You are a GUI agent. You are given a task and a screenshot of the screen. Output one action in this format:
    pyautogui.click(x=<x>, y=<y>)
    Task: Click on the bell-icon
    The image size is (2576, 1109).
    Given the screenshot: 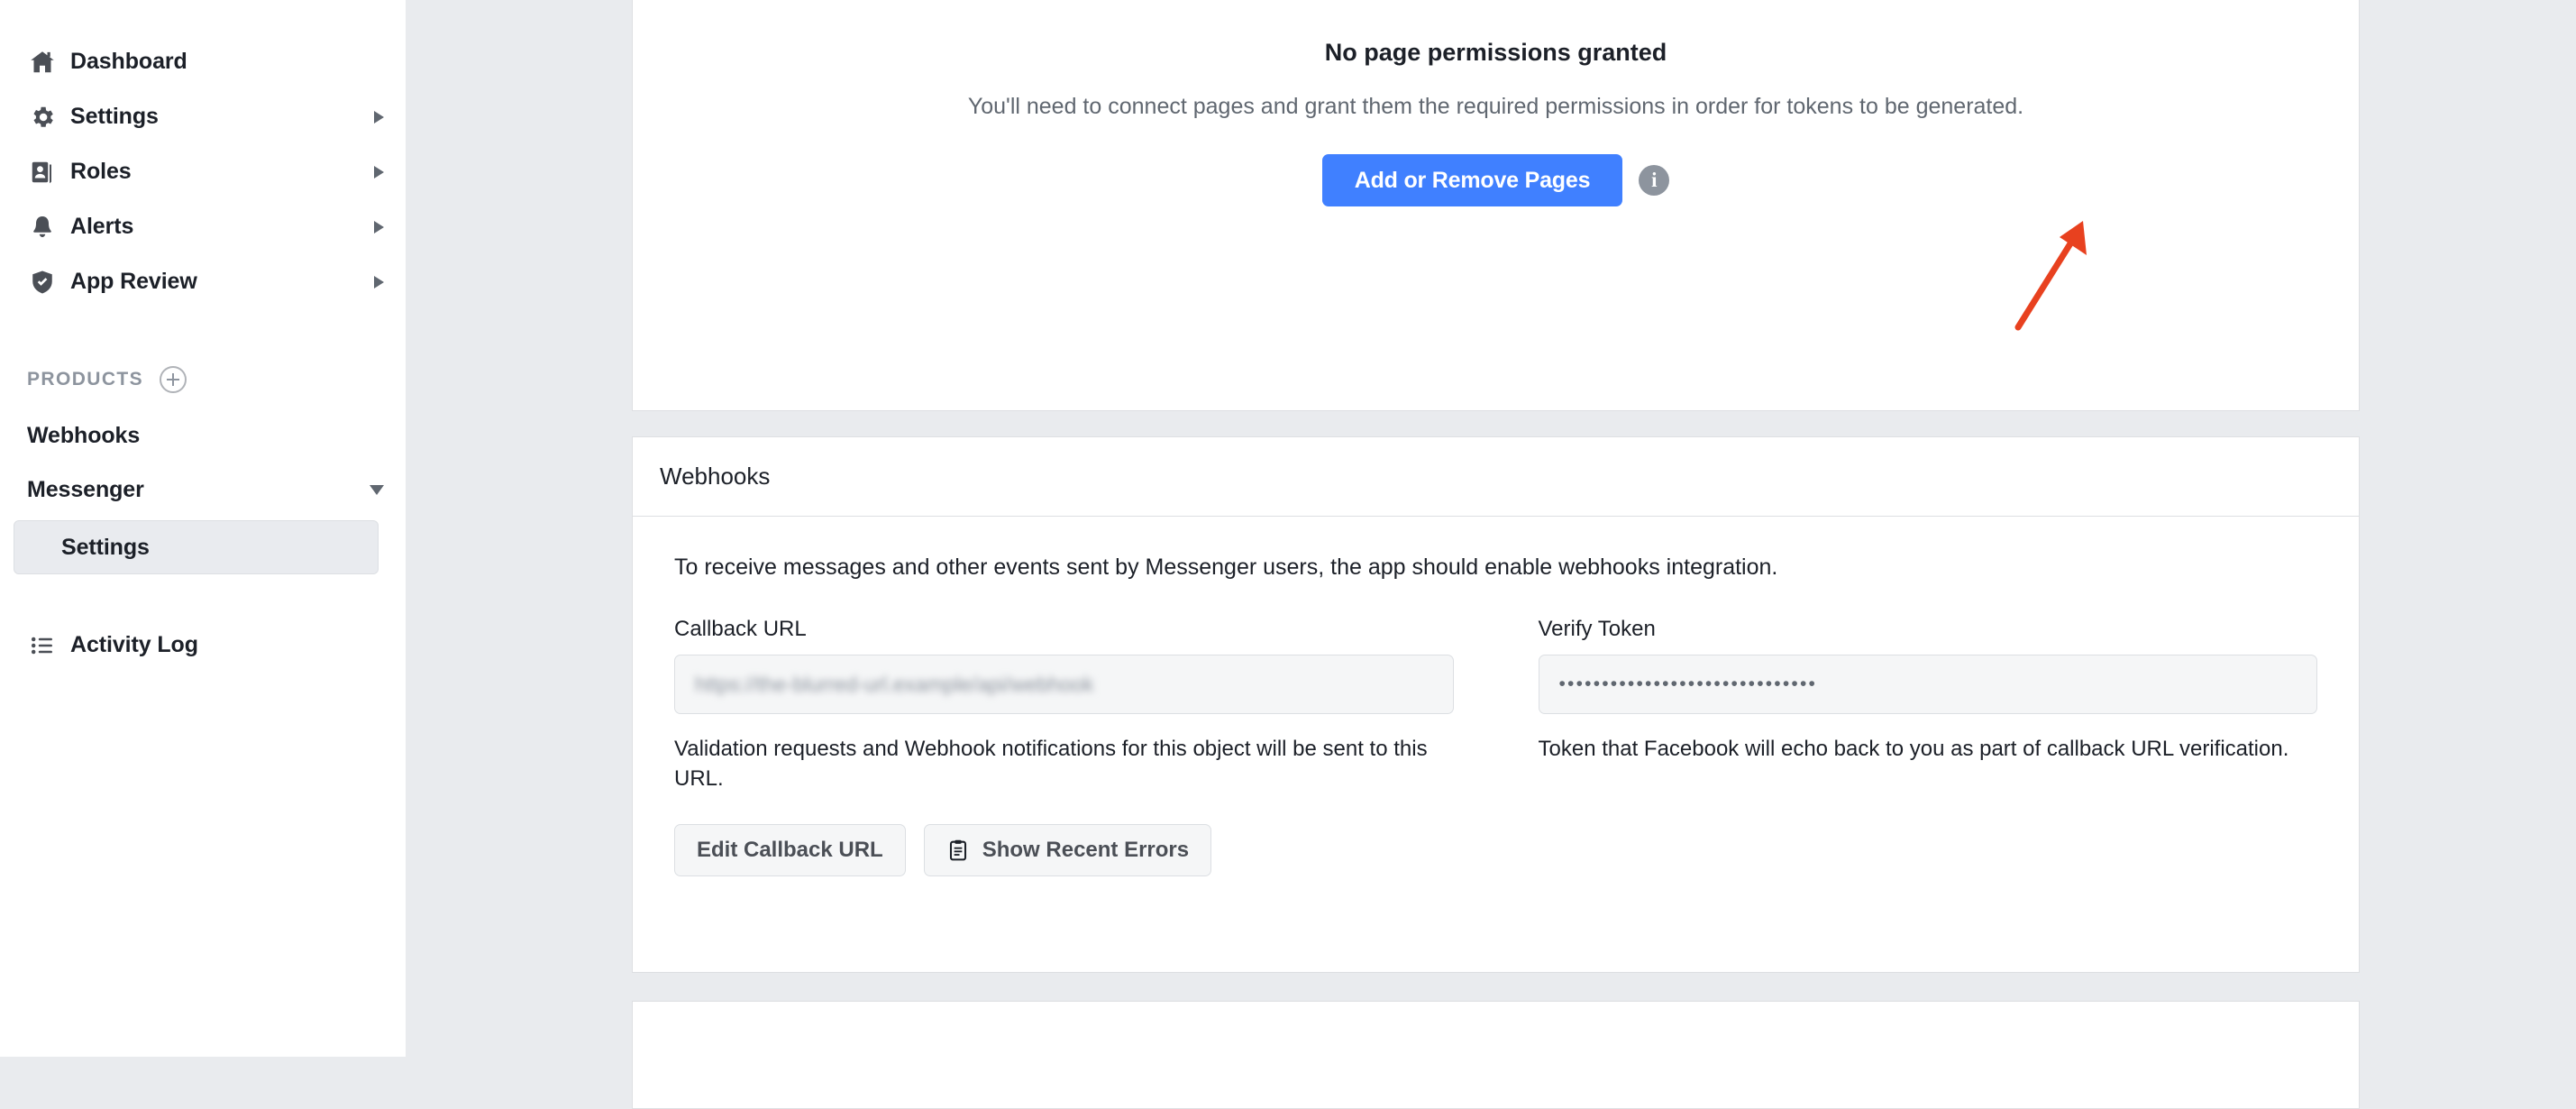 What is the action you would take?
    pyautogui.click(x=42, y=227)
    